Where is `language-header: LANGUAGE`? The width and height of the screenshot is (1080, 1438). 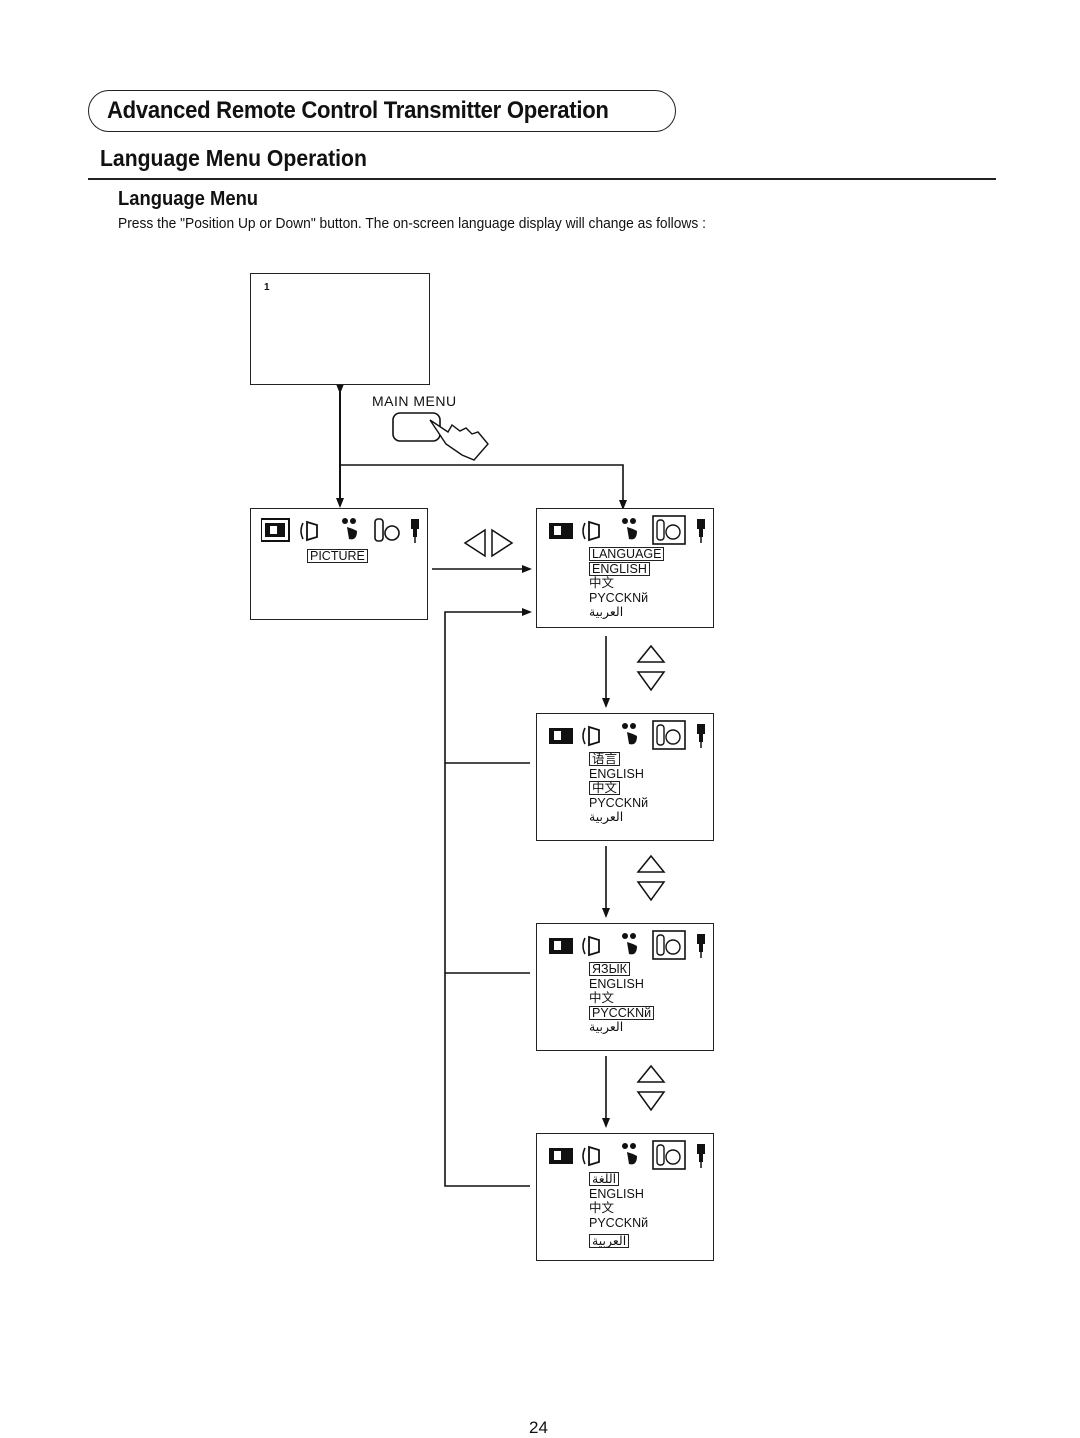 language-header: LANGUAGE is located at coordinates (627, 554).